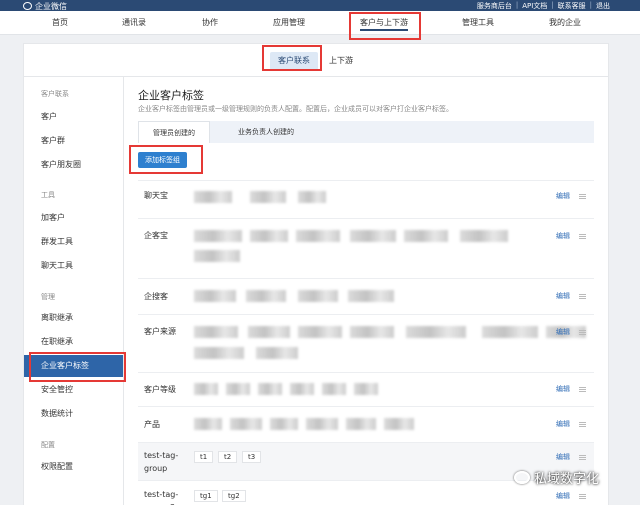 This screenshot has width=640, height=505. I want to click on sidebar-item-add-customer: 加客户, so click(73, 218).